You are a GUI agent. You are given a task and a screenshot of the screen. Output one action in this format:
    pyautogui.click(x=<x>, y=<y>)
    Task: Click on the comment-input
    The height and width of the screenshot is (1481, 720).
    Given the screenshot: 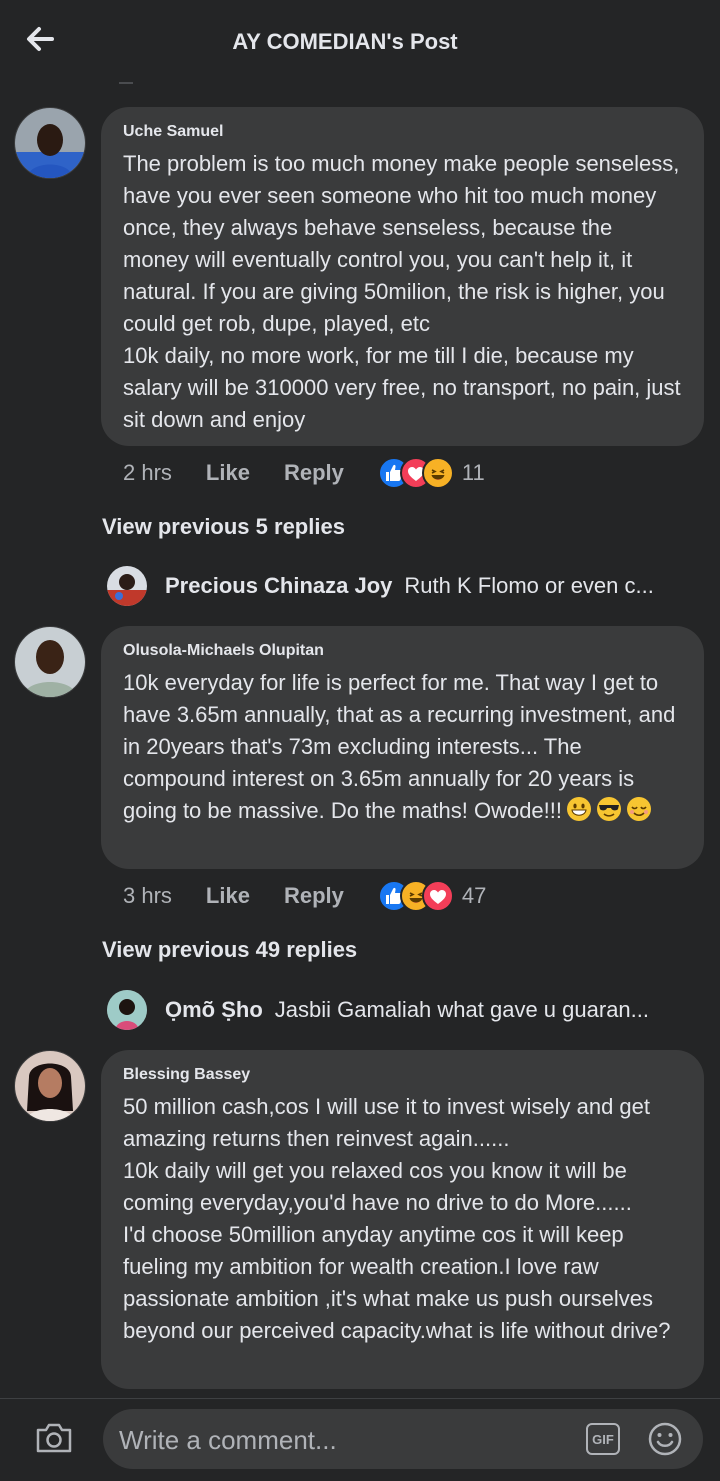 What is the action you would take?
    pyautogui.click(x=339, y=1440)
    